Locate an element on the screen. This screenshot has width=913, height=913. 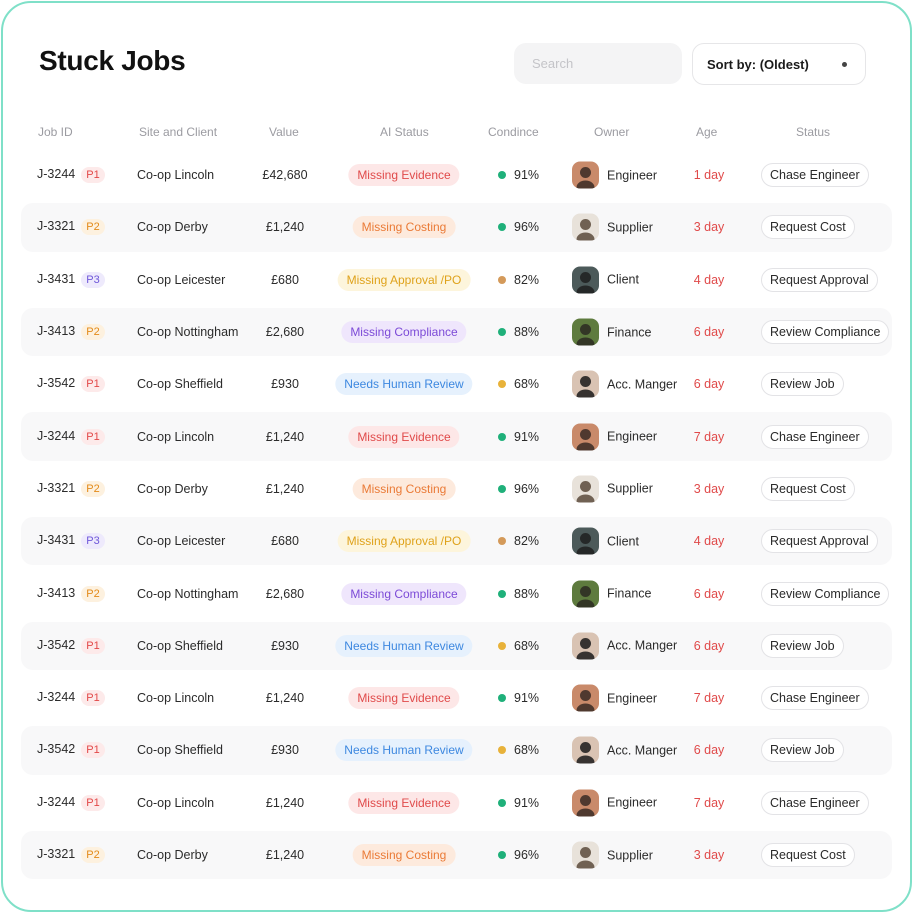
column-header-job-id: Job ID is located at coordinates (55, 132).